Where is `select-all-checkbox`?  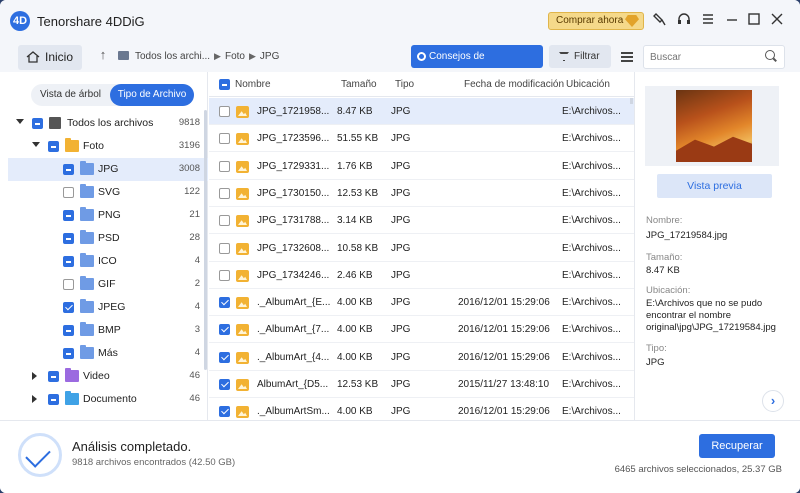
select-all-checkbox is located at coordinates (224, 84).